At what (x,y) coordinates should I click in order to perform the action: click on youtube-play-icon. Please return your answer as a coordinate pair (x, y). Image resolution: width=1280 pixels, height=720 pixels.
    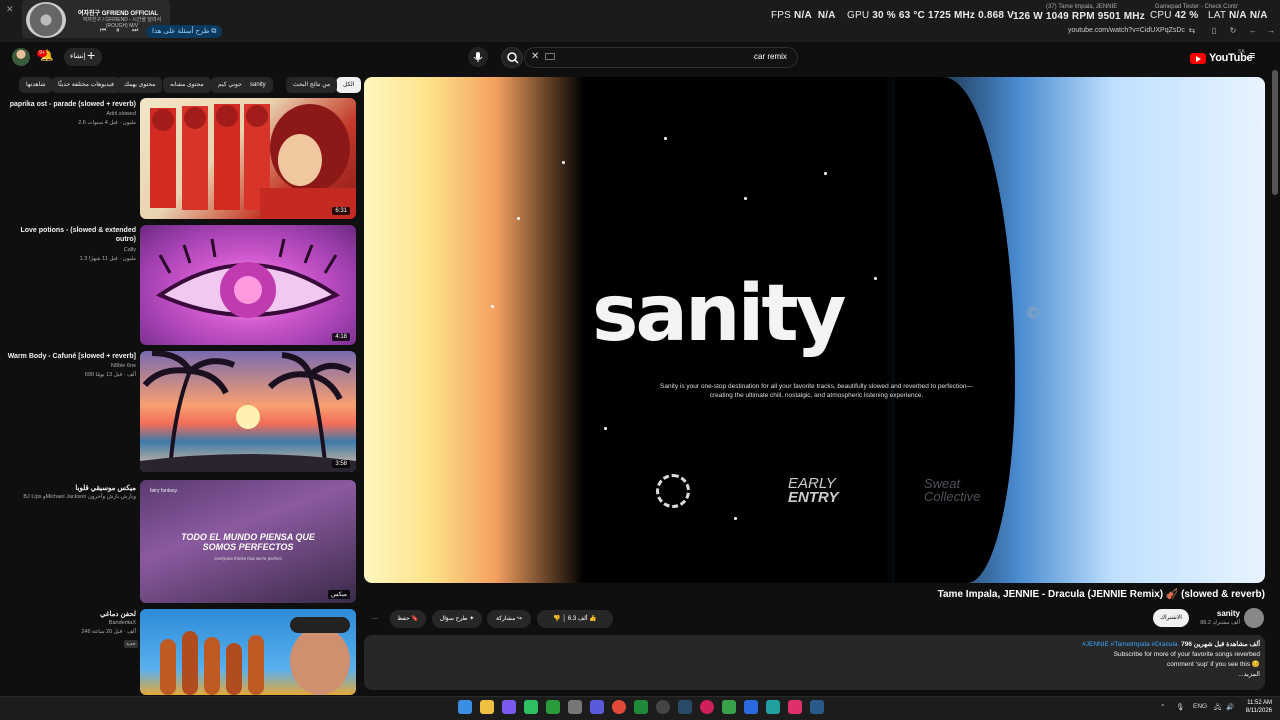
    Looking at the image, I should click on (1198, 58).